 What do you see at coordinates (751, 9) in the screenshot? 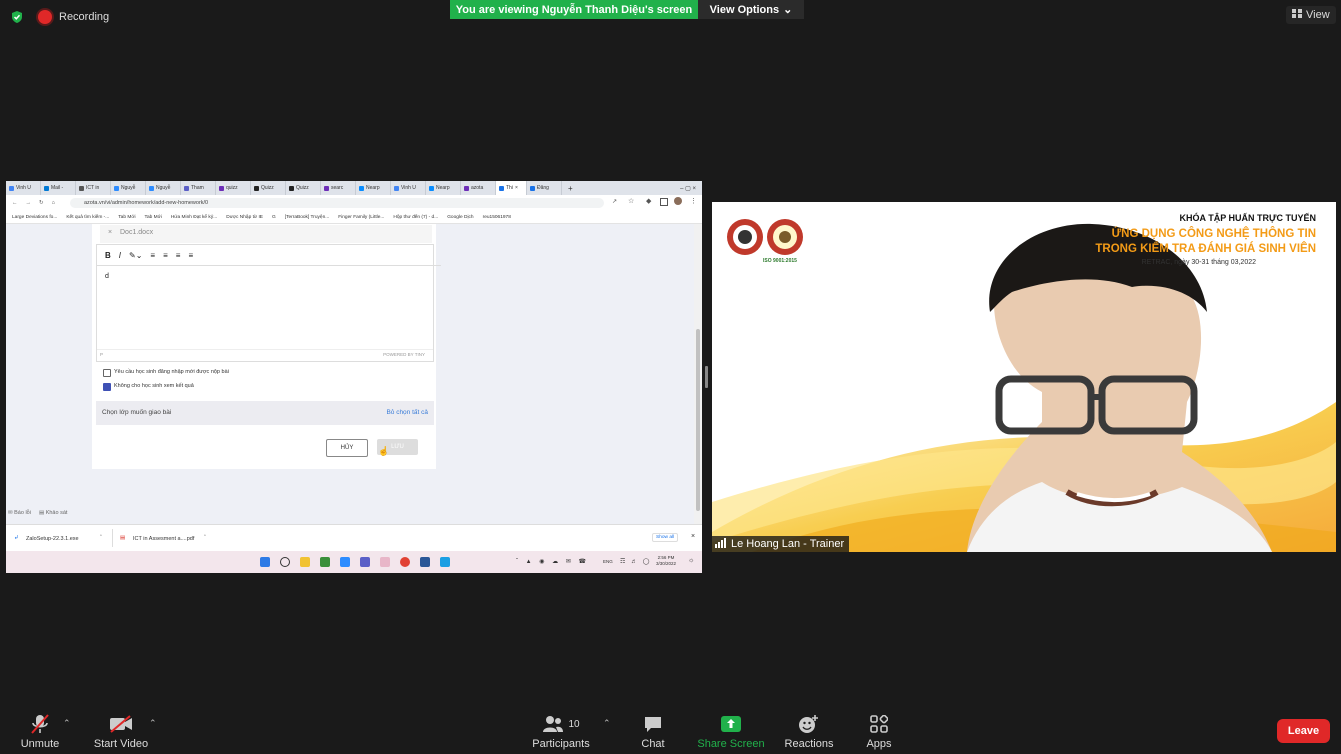
I see `view-options-button: View Options ⌄` at bounding box center [751, 9].